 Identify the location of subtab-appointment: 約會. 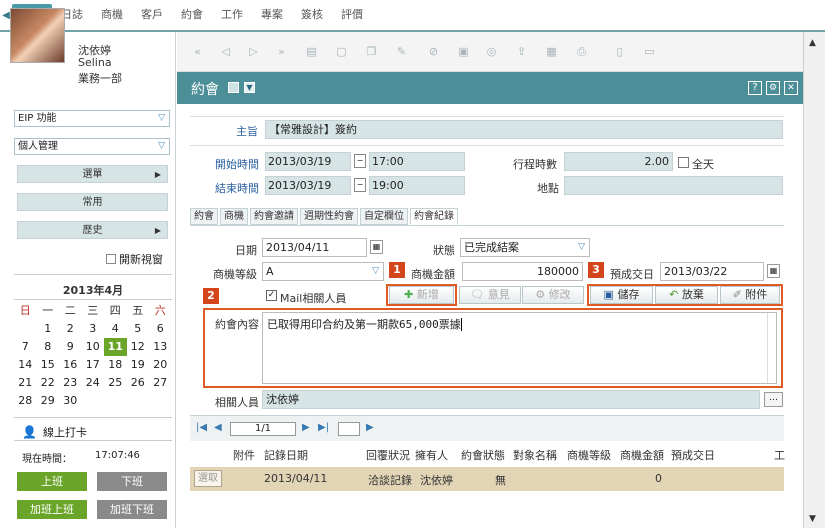
(204, 216).